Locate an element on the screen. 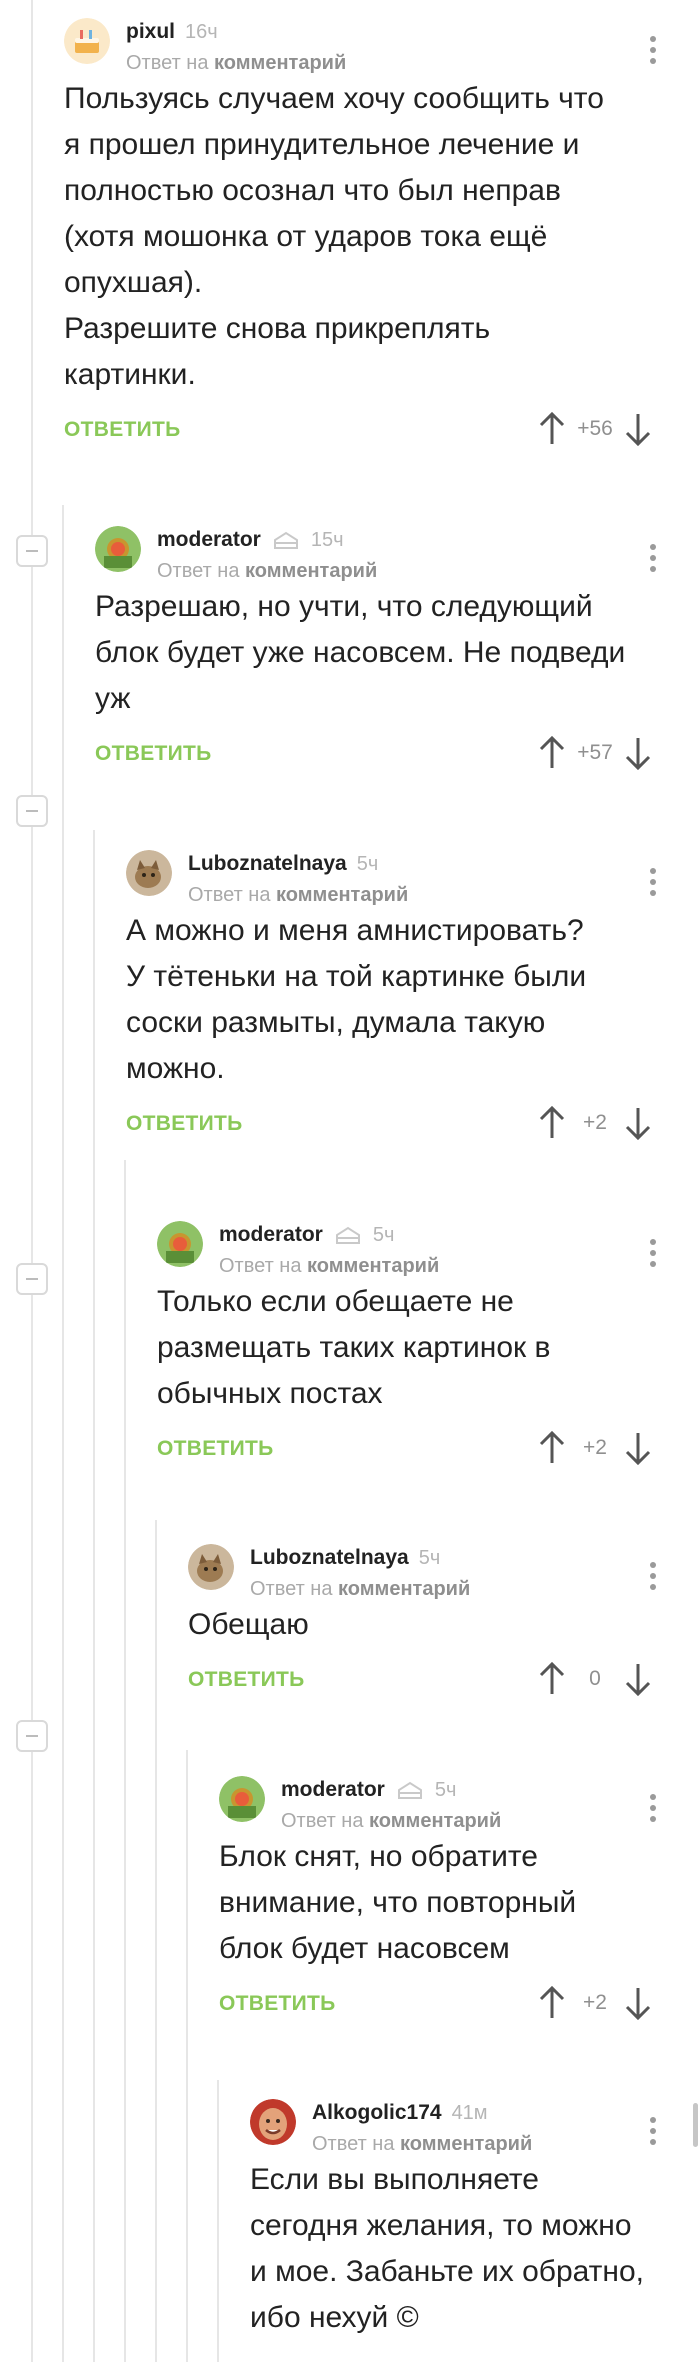 Image resolution: width=700 pixels, height=2362 pixels. comment-text: Обещаю is located at coordinates (248, 1624).